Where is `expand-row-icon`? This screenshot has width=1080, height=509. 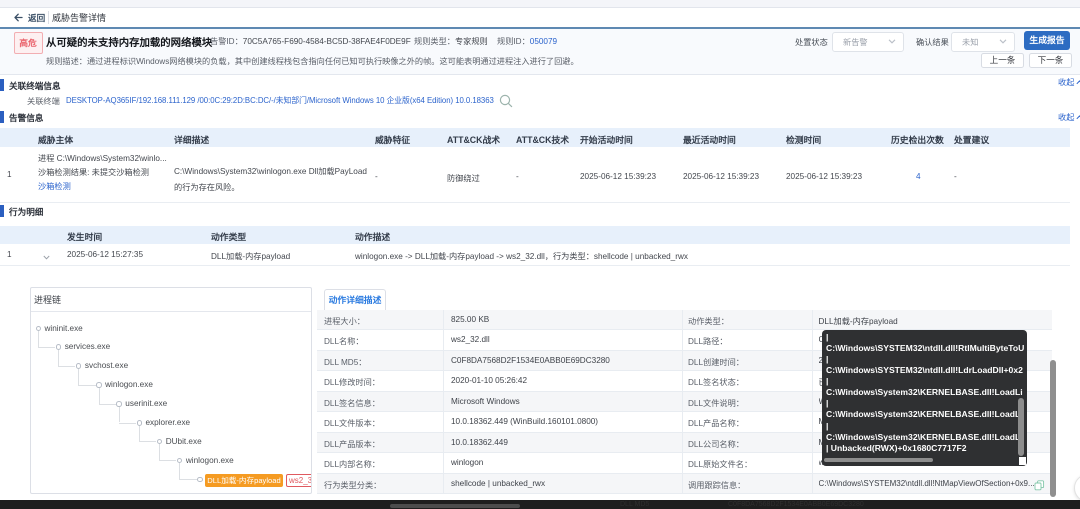
expand-row-icon is located at coordinates (46, 257).